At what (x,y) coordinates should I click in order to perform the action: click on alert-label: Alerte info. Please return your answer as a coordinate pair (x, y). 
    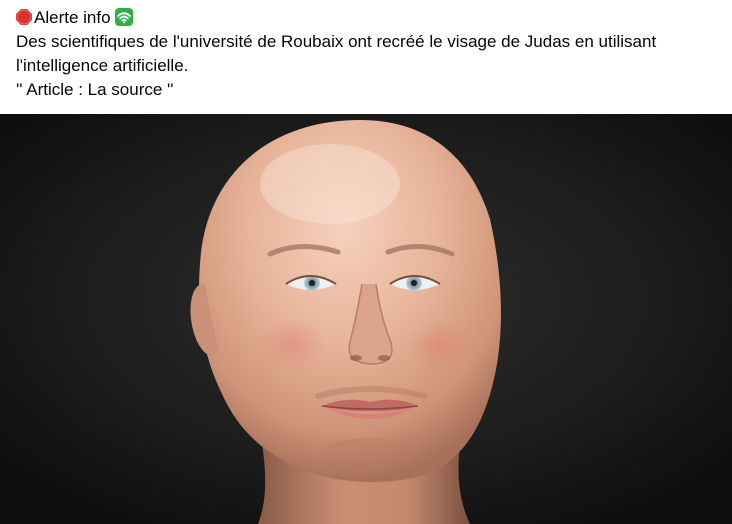
    Looking at the image, I should click on (72, 17).